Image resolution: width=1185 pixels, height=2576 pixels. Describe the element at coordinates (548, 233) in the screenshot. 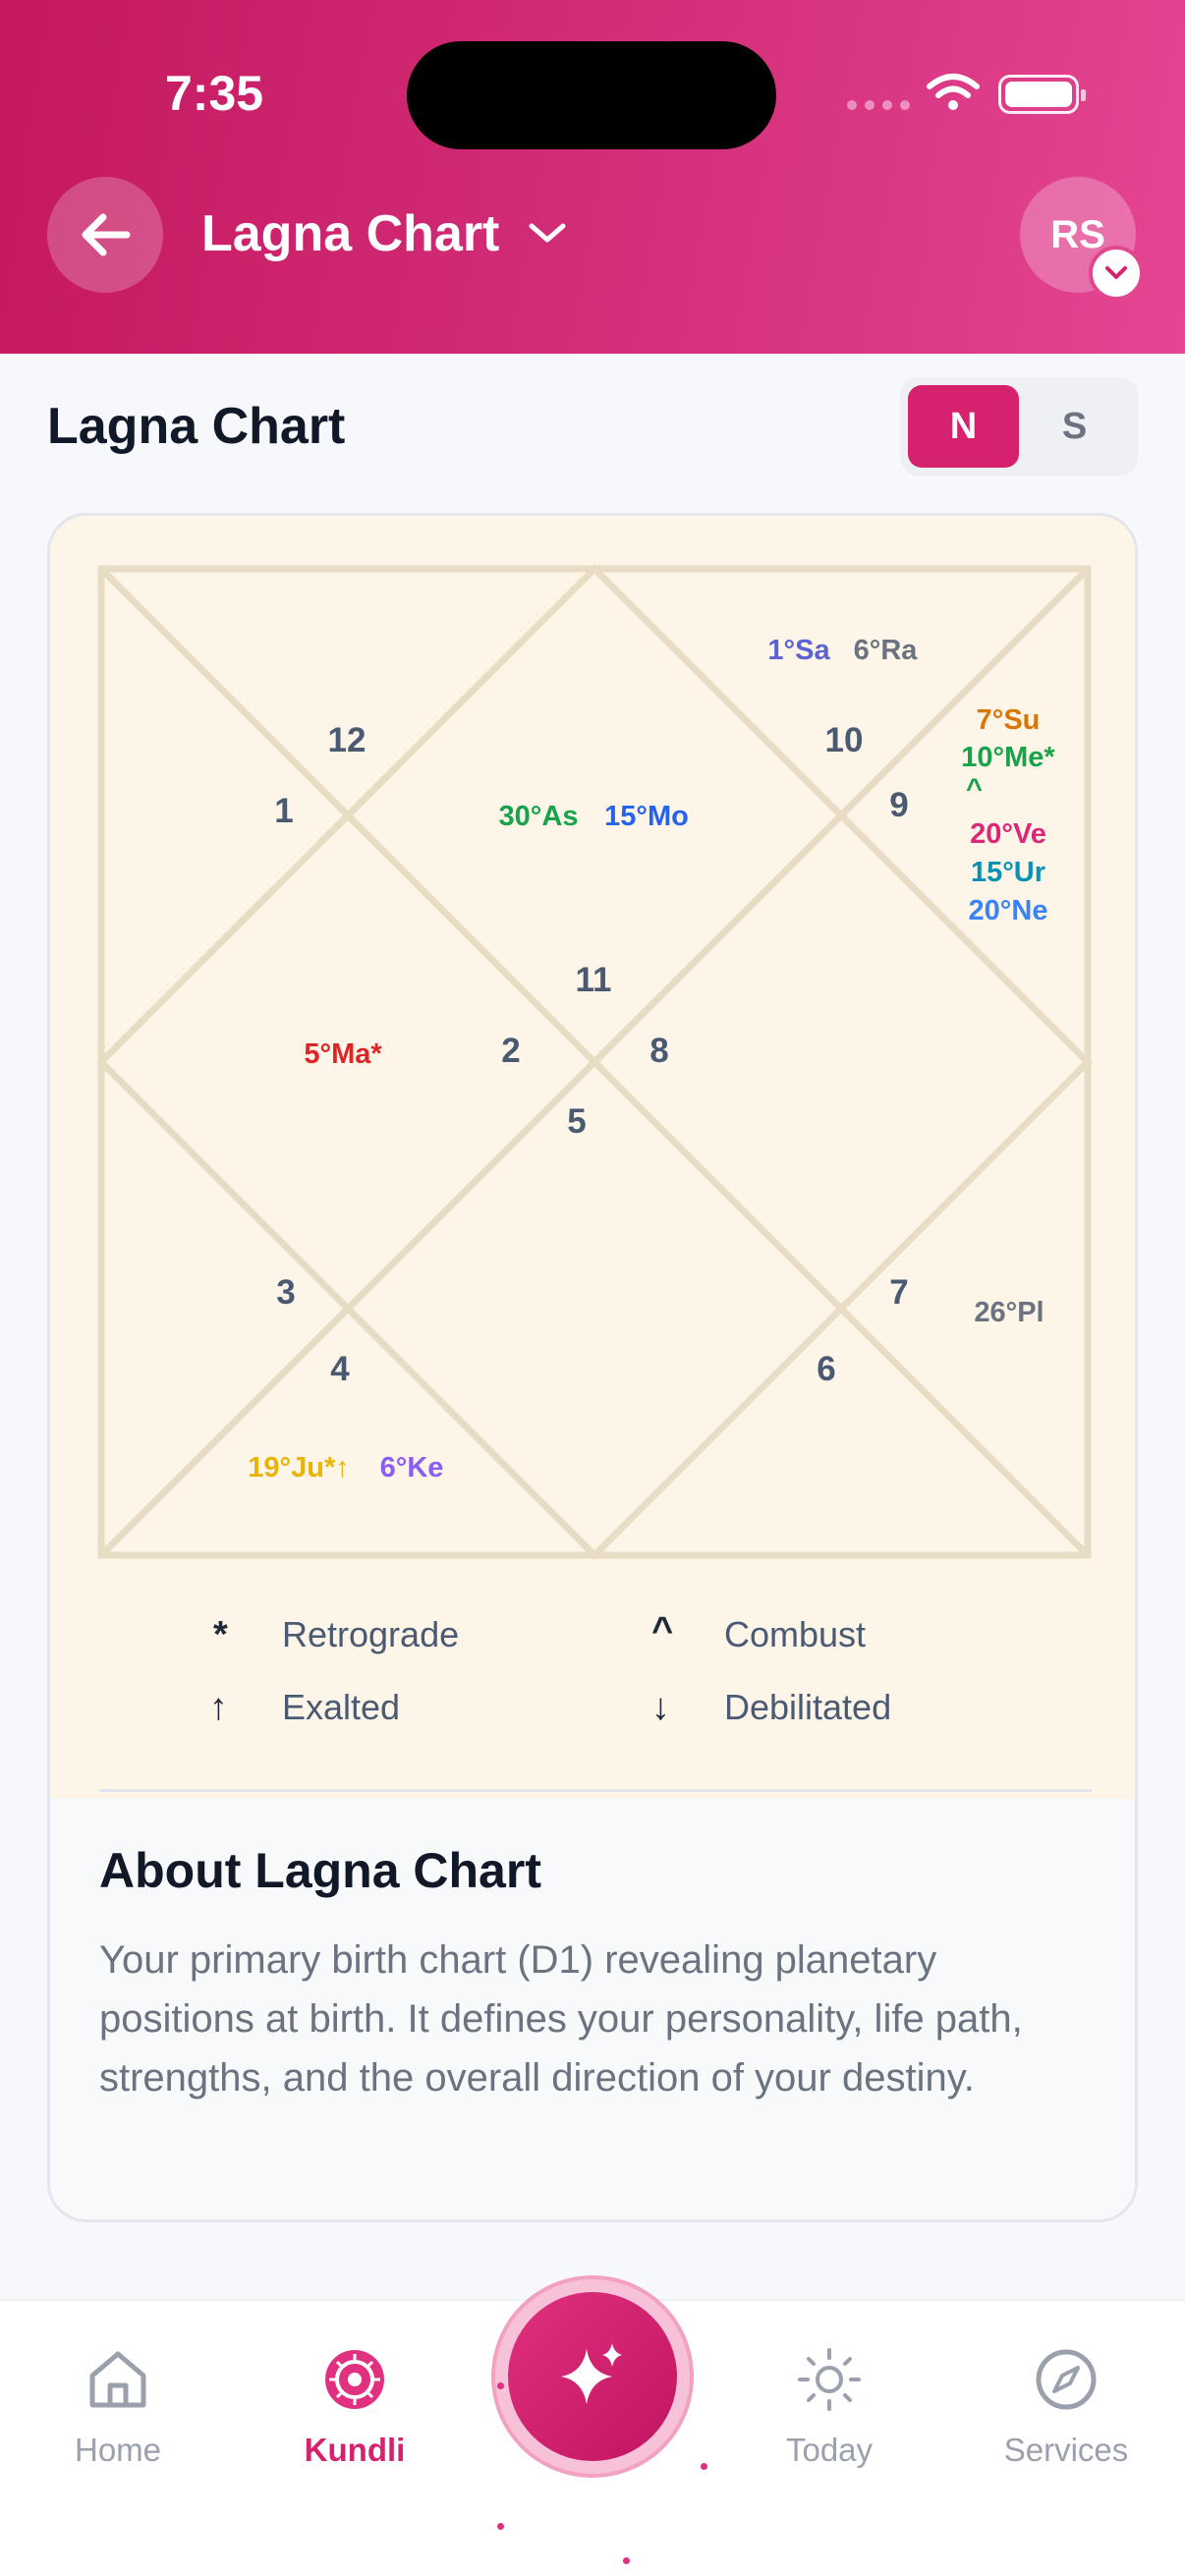

I see `chevron-down-icon` at that location.